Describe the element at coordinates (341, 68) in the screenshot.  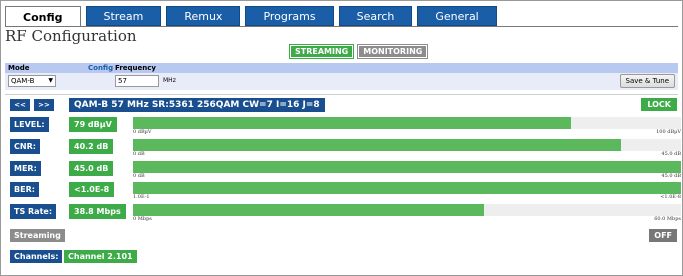
I see `config-header: Mode Config Frequency` at that location.